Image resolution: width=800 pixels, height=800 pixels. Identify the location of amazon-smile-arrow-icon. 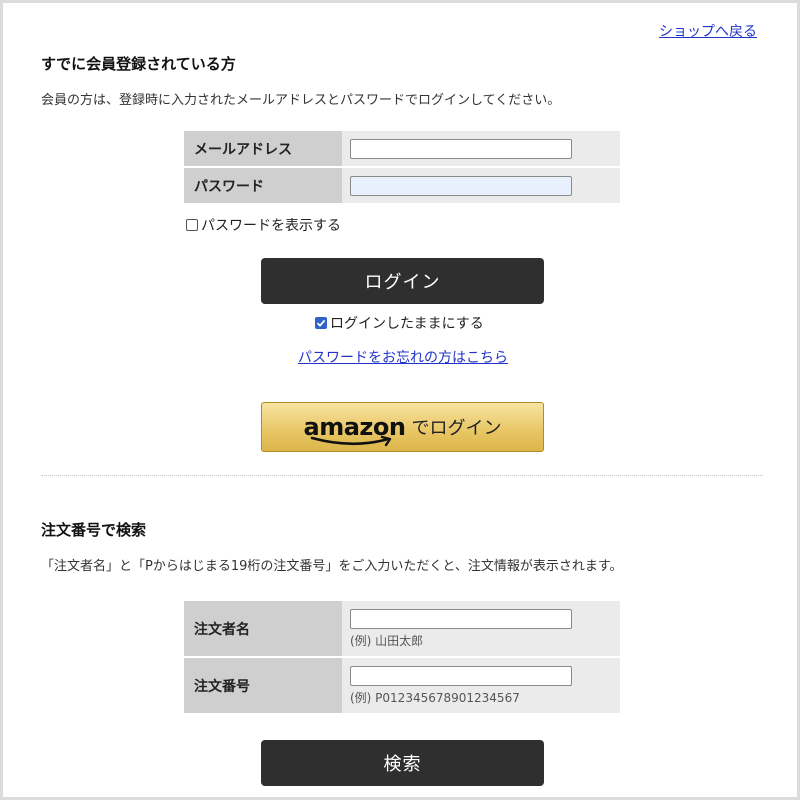
(350, 441).